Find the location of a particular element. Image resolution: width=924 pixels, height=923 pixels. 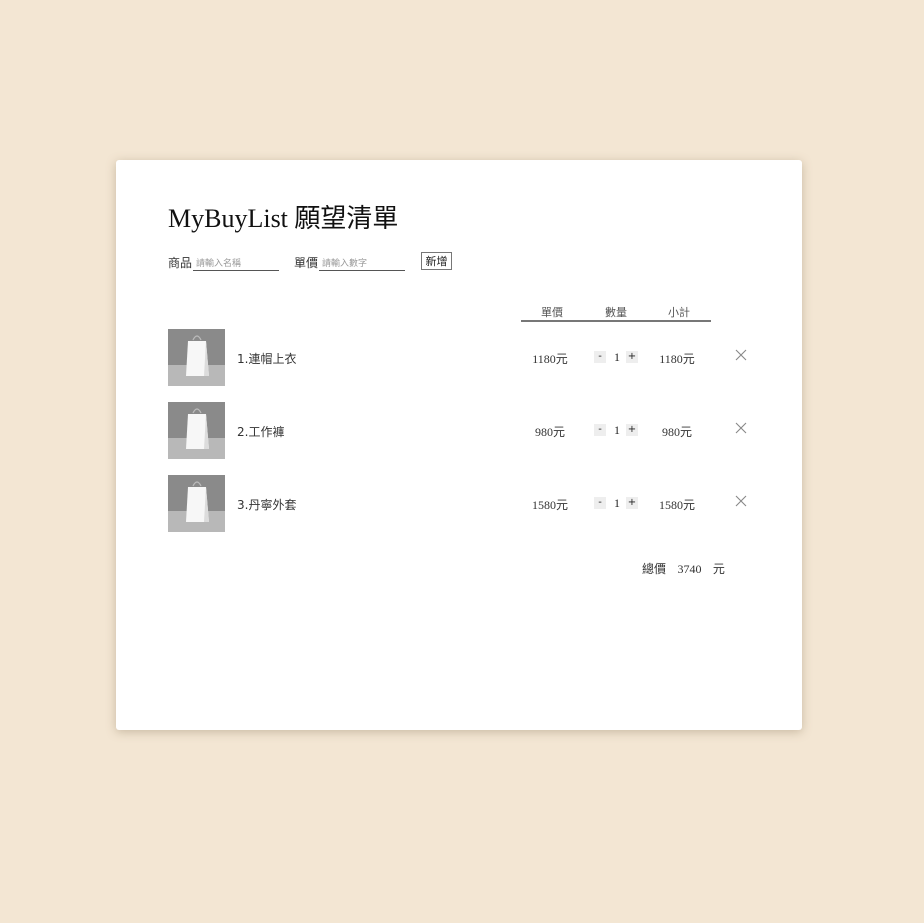

page-title: MyBuyList 願望清單 is located at coordinates (283, 218).